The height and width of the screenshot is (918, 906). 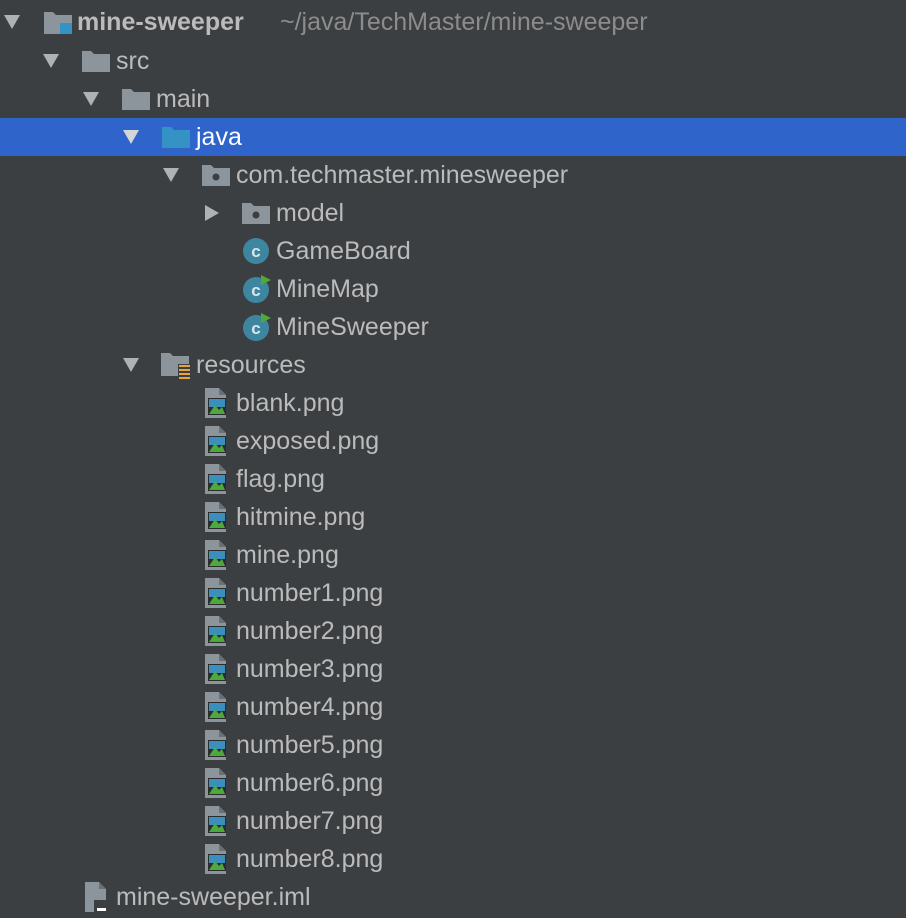 I want to click on class-icon: c, so click(x=256, y=251).